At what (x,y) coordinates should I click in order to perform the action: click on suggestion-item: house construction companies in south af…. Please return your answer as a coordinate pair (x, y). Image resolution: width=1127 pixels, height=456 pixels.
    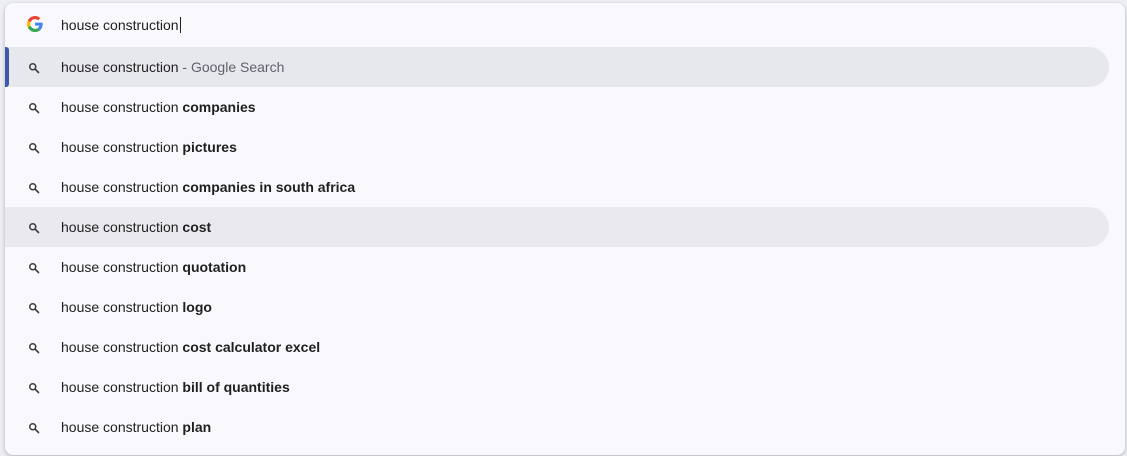
    Looking at the image, I should click on (557, 187).